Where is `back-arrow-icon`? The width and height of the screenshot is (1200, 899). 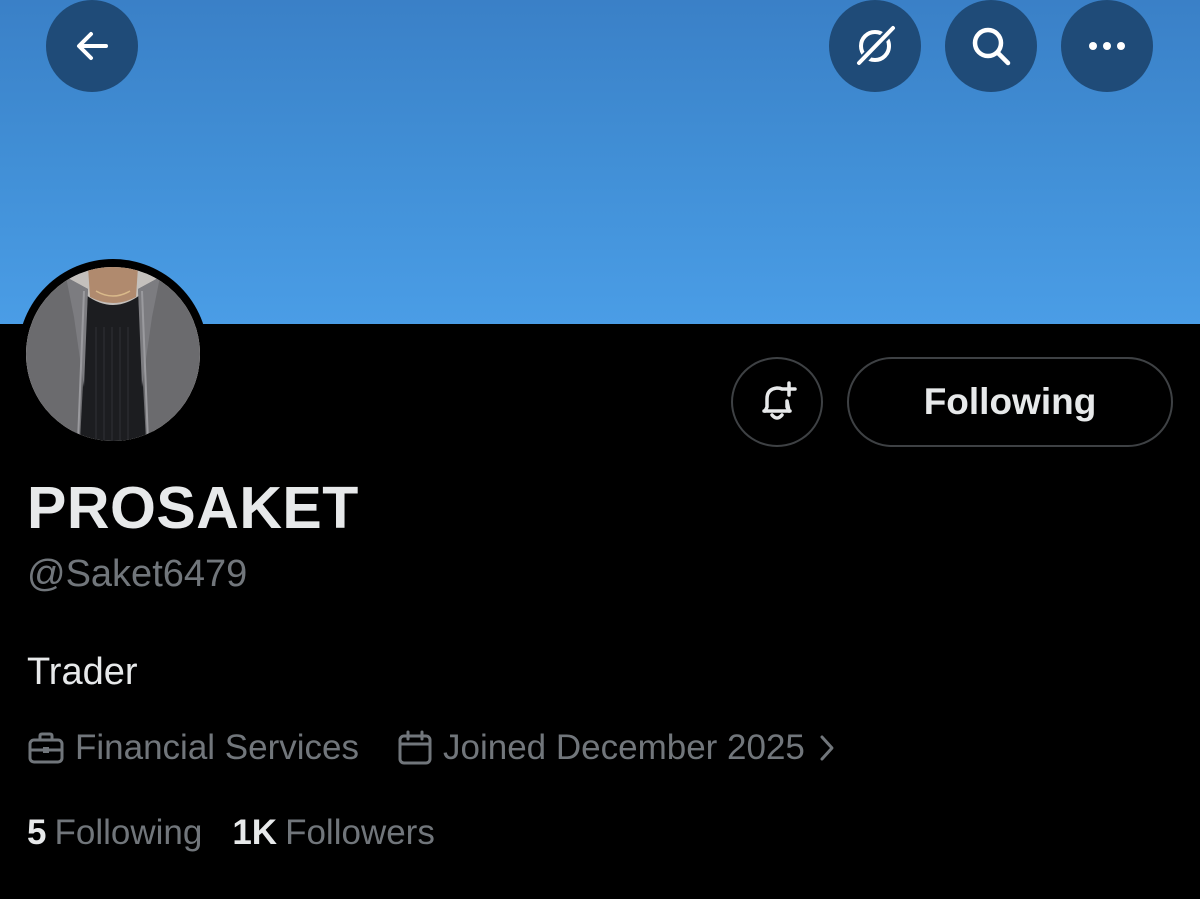
back-arrow-icon is located at coordinates (92, 46).